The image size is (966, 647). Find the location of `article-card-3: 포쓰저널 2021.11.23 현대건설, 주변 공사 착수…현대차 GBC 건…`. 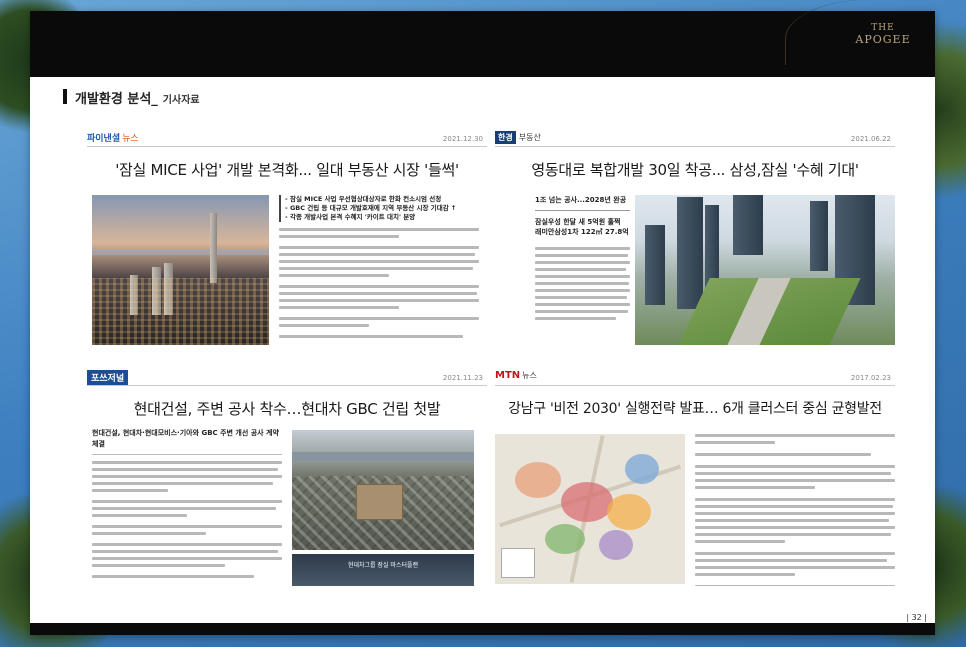

article-card-3: 포쓰저널 2021.11.23 현대건설, 주변 공사 착수…현대차 GBC 건… is located at coordinates (287, 477).